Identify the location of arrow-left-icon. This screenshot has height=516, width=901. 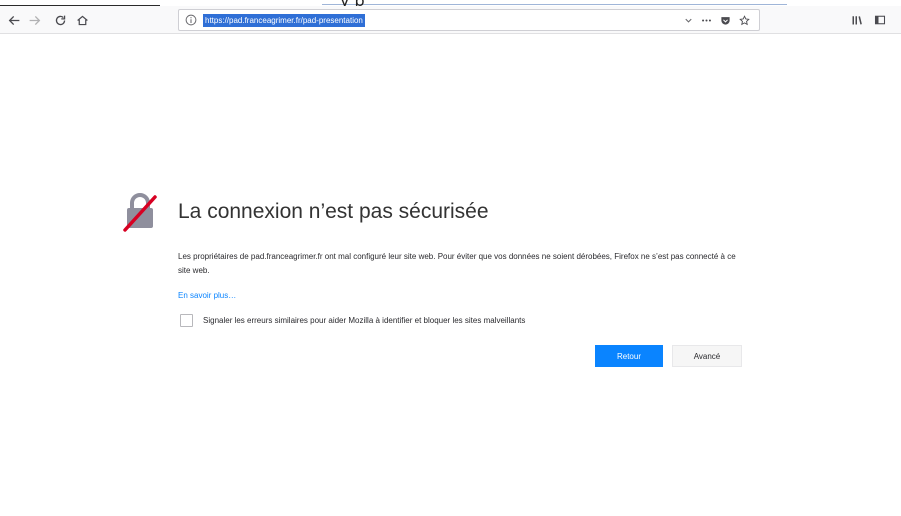
(13, 20).